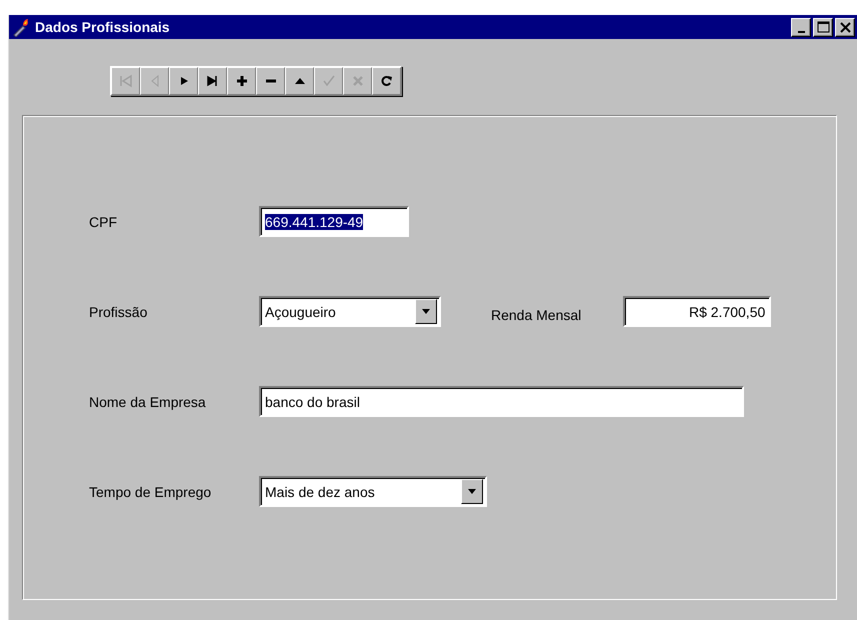 Image resolution: width=857 pixels, height=620 pixels. I want to click on minimize-button, so click(801, 27).